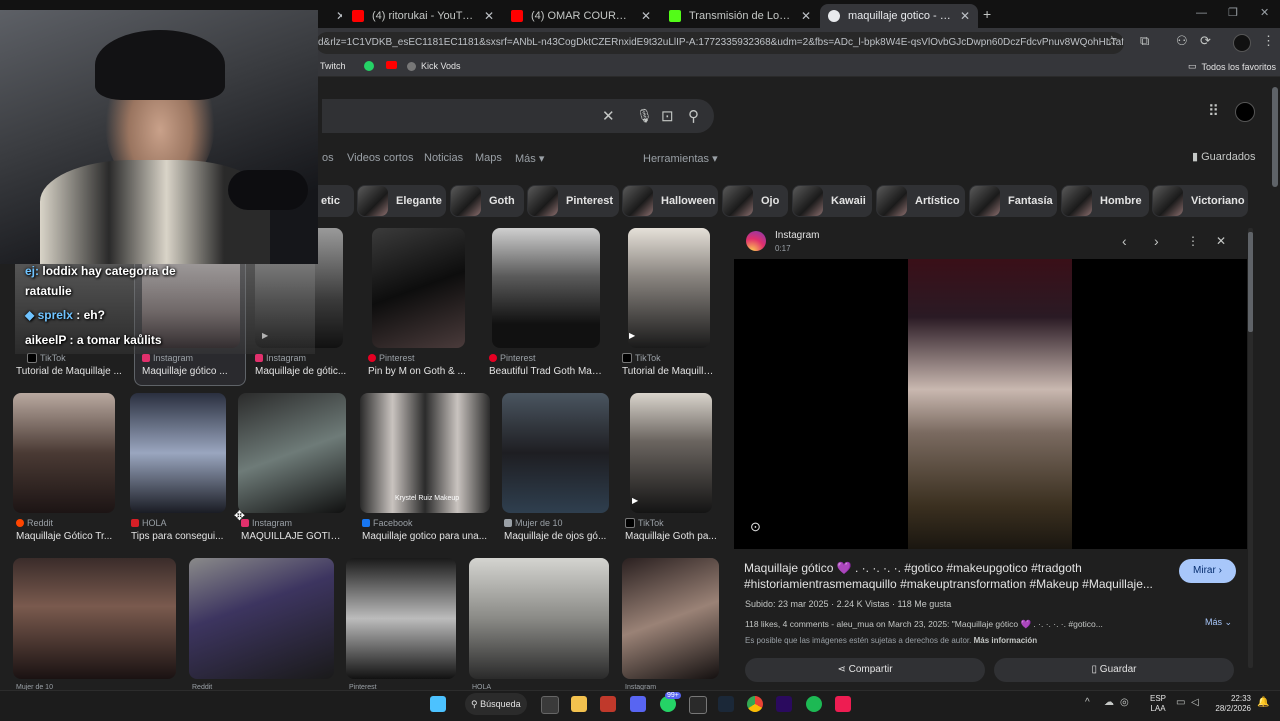  I want to click on new-tab-button: +, so click(987, 14).